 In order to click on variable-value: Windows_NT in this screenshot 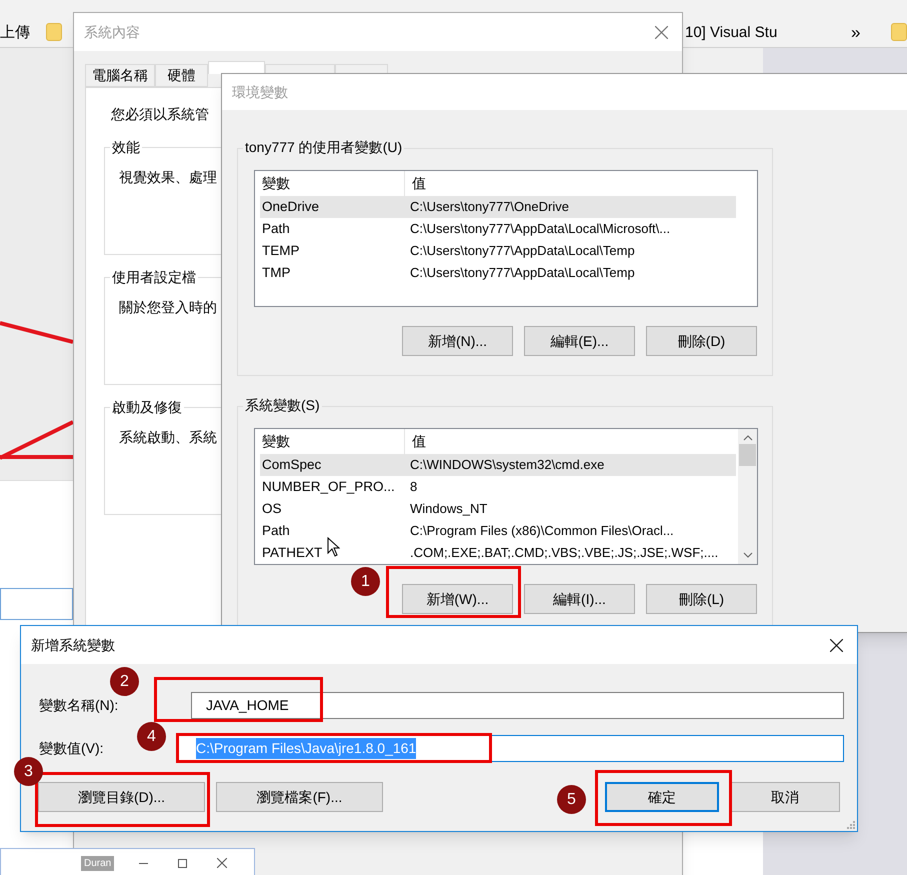, I will do `click(449, 509)`.